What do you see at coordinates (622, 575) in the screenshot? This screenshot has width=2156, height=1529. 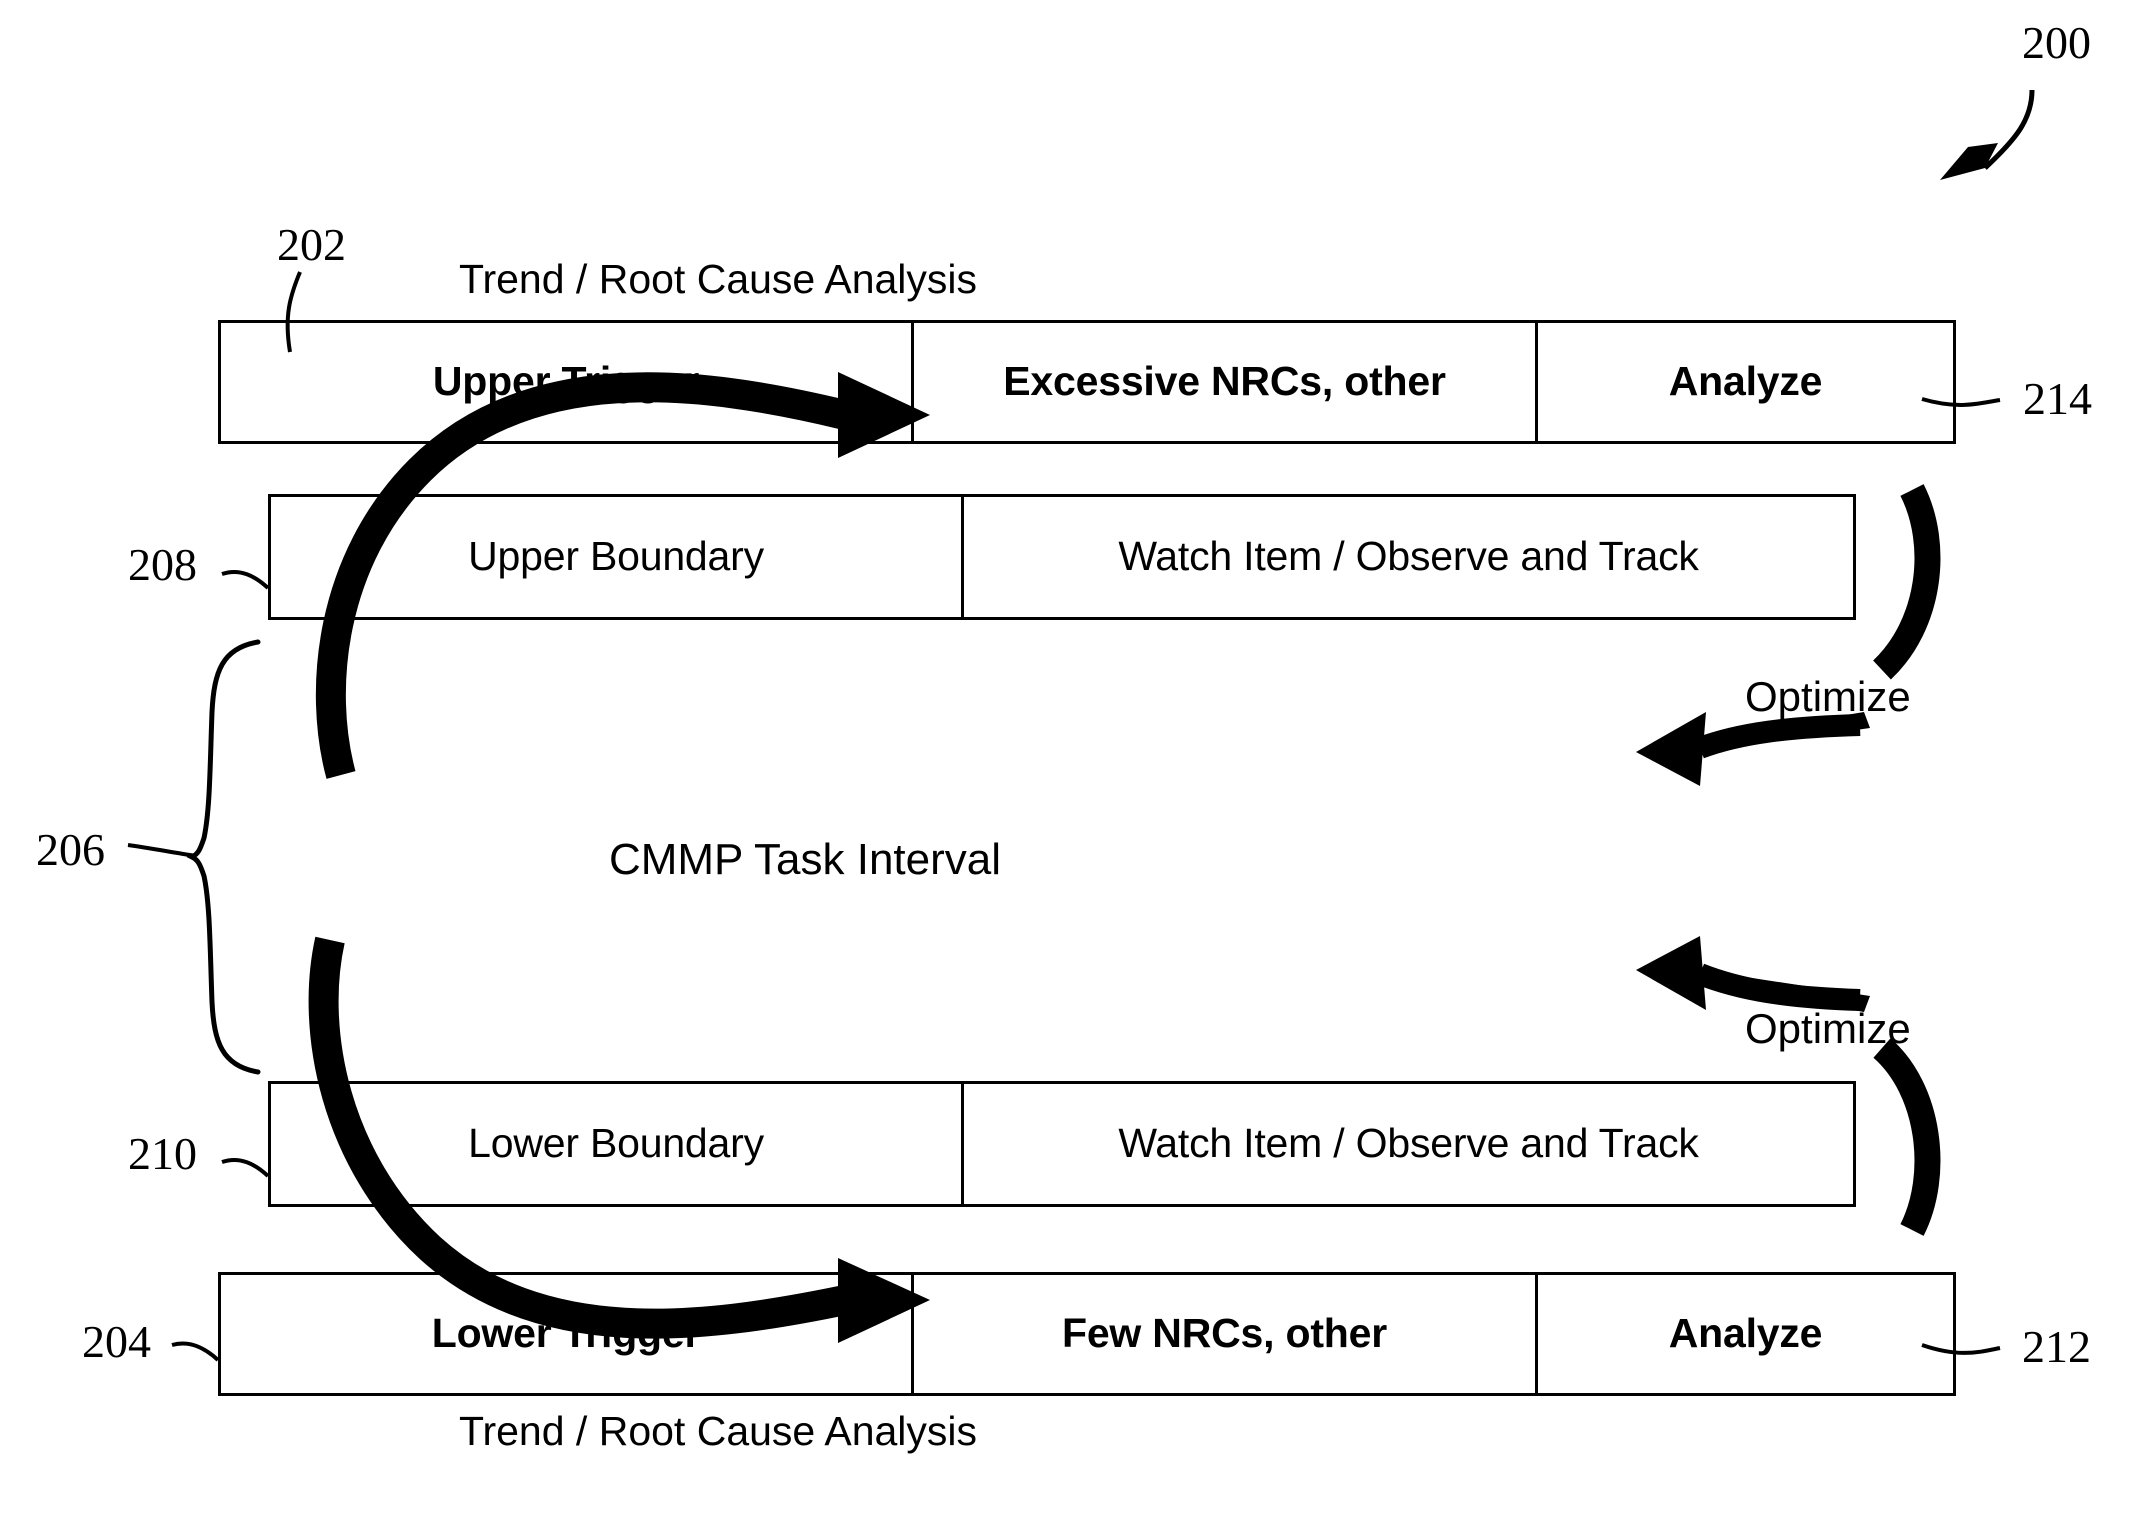 I see `upper-flow-arrow` at bounding box center [622, 575].